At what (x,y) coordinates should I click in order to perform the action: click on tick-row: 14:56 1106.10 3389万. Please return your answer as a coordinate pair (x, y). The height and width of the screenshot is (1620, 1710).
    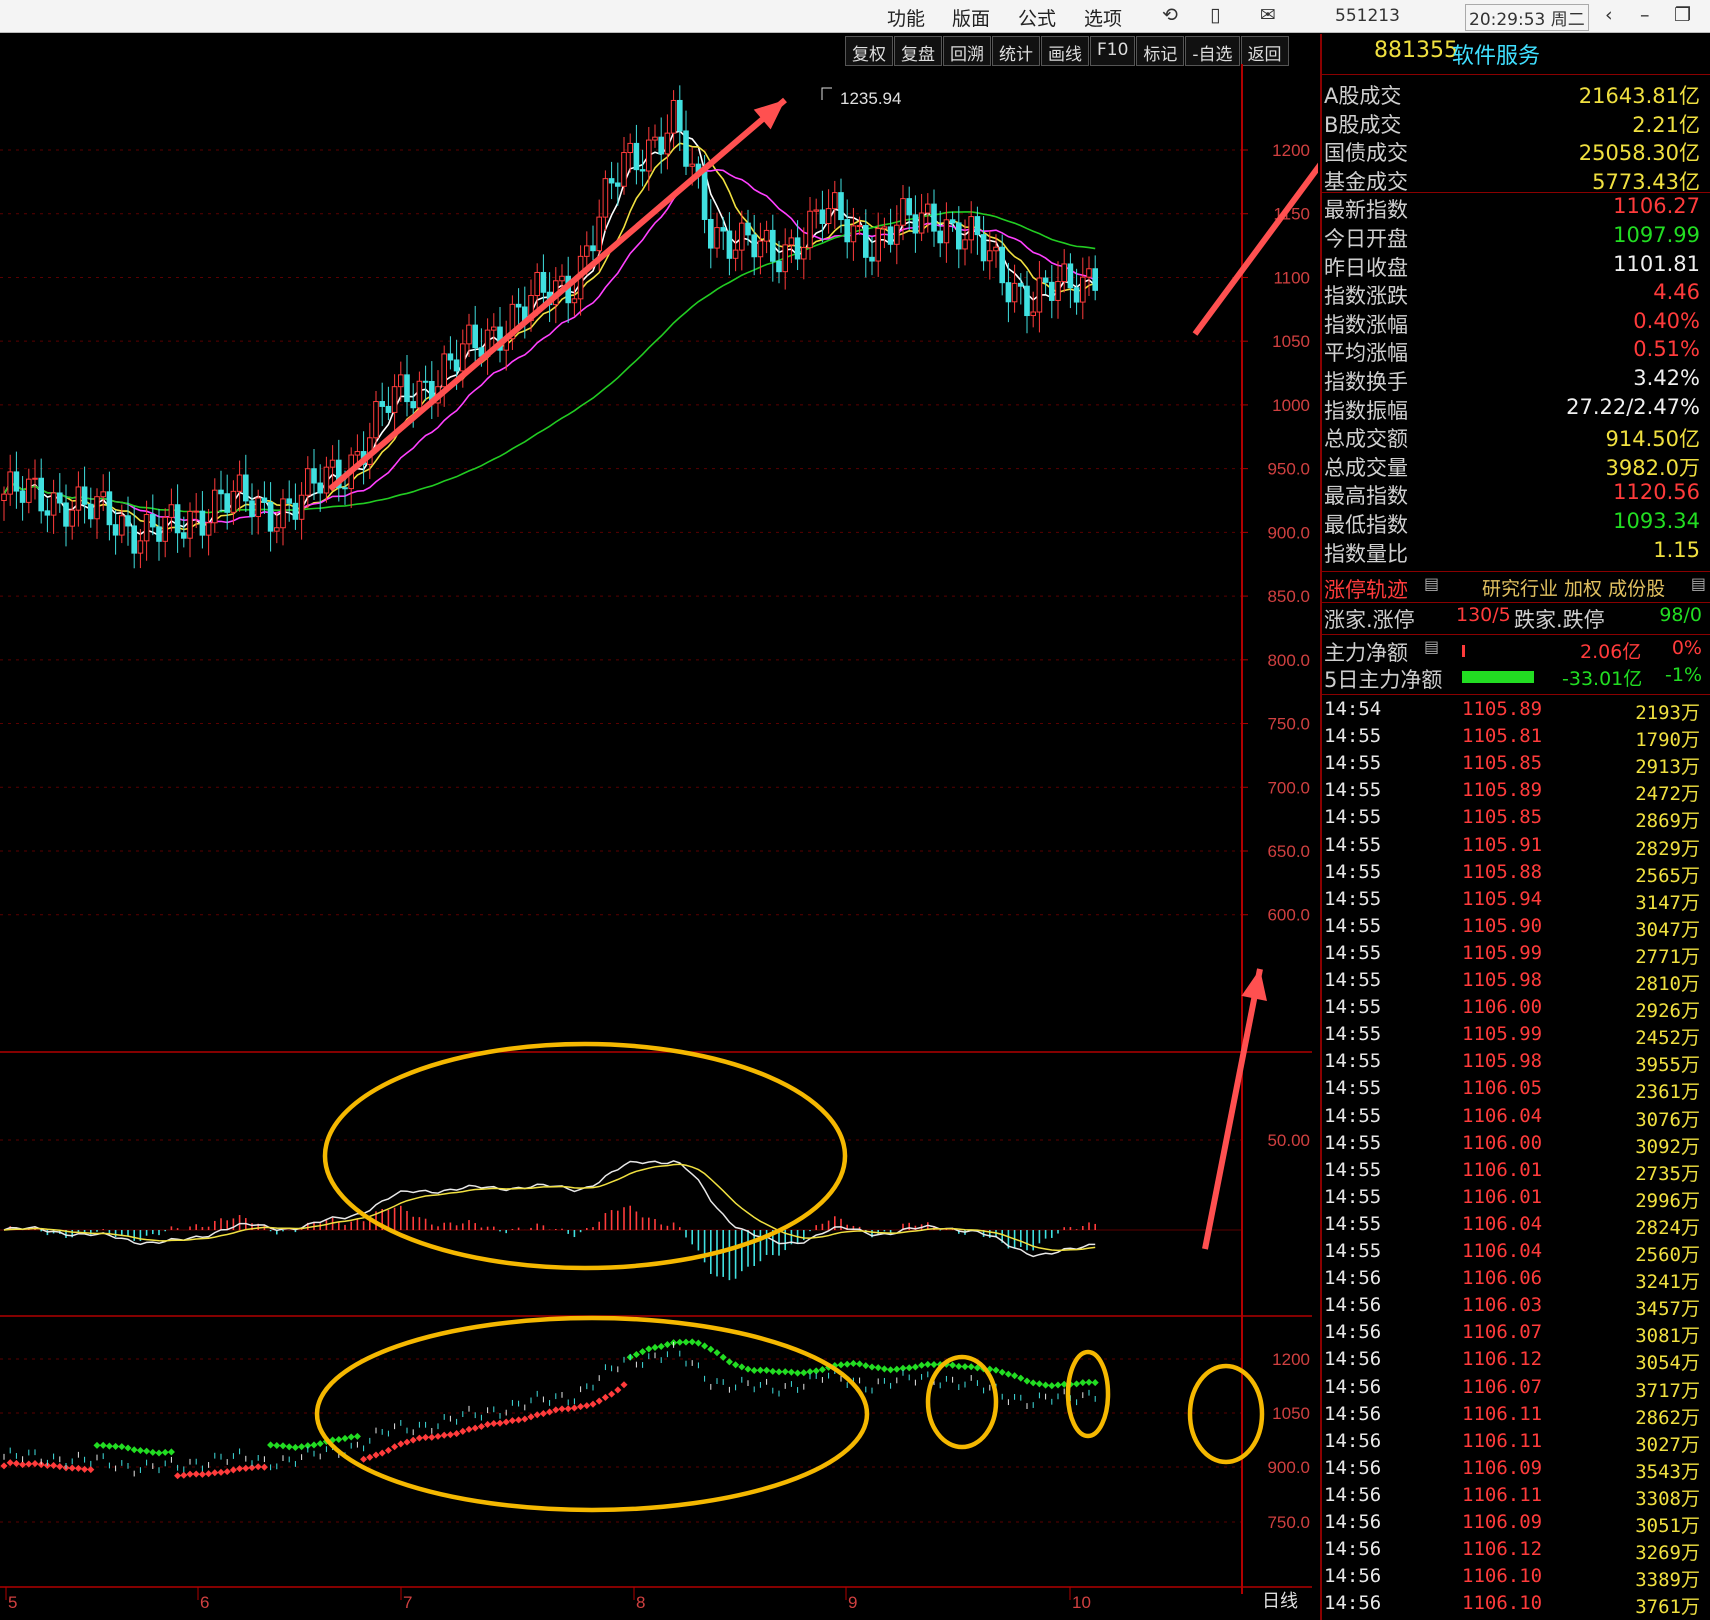
    Looking at the image, I should click on (1516, 1578).